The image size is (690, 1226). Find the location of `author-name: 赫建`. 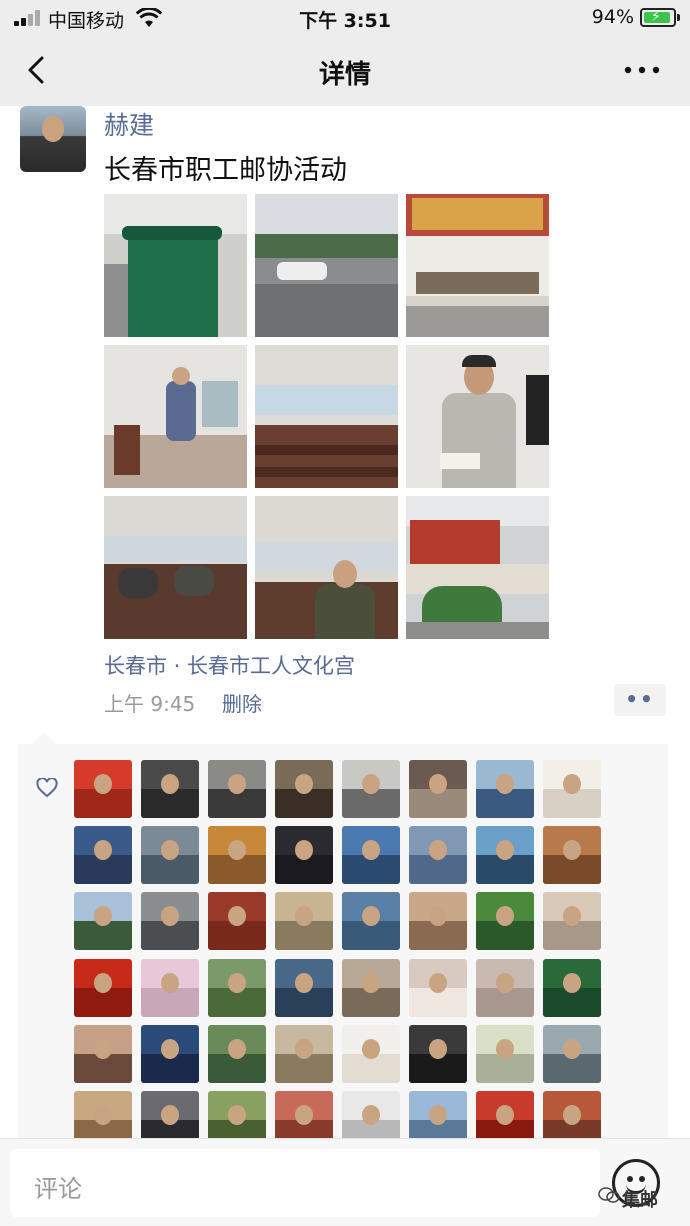

author-name: 赫建 is located at coordinates (129, 124).